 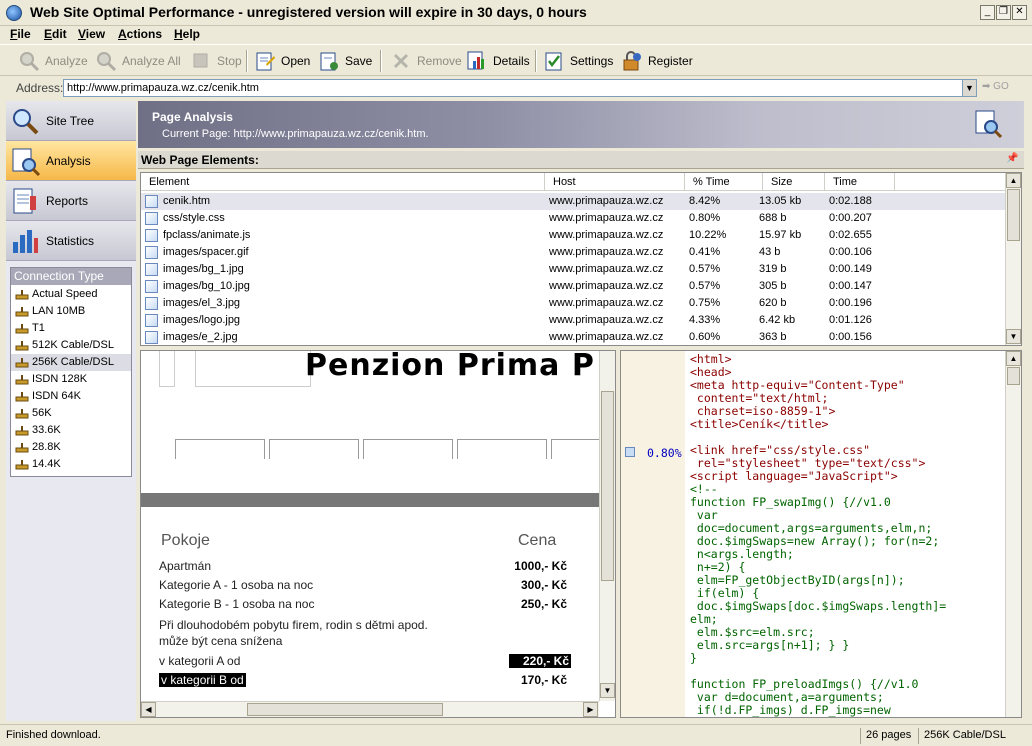 I want to click on preview-vscroll-thumb, so click(x=607, y=486).